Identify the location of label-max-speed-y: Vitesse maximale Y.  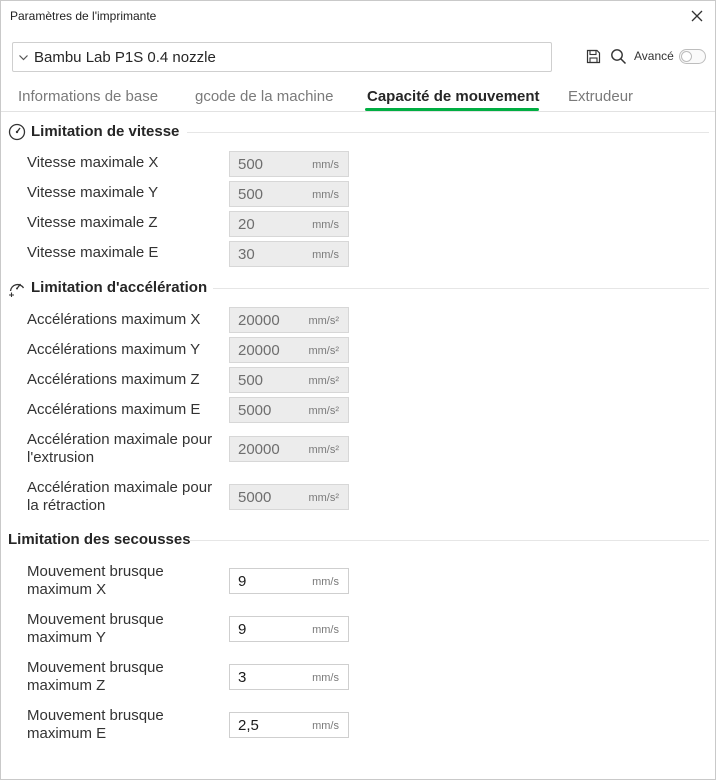
(93, 192).